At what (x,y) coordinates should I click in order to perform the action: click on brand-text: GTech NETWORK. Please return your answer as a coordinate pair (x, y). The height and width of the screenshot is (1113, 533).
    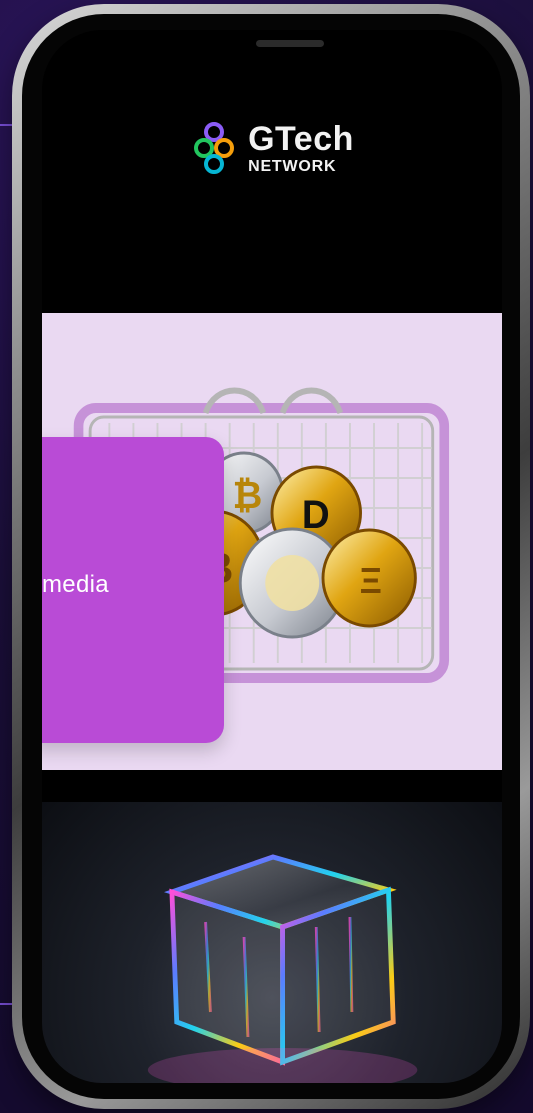
    Looking at the image, I should click on (301, 148).